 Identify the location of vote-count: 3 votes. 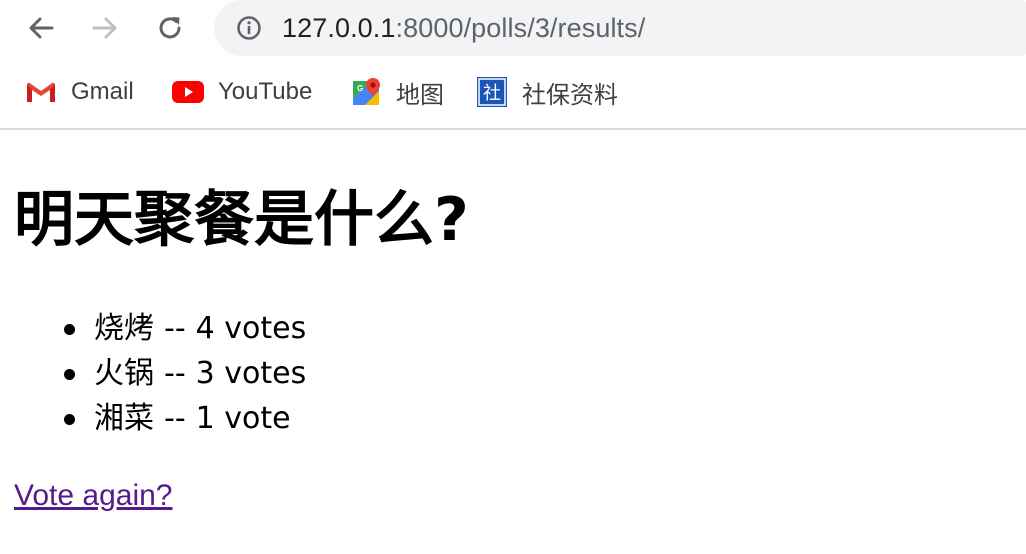
(251, 373).